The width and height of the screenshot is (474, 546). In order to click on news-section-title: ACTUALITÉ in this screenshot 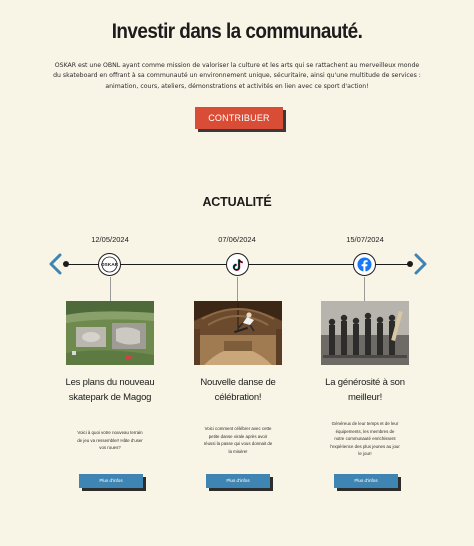, I will do `click(237, 202)`.